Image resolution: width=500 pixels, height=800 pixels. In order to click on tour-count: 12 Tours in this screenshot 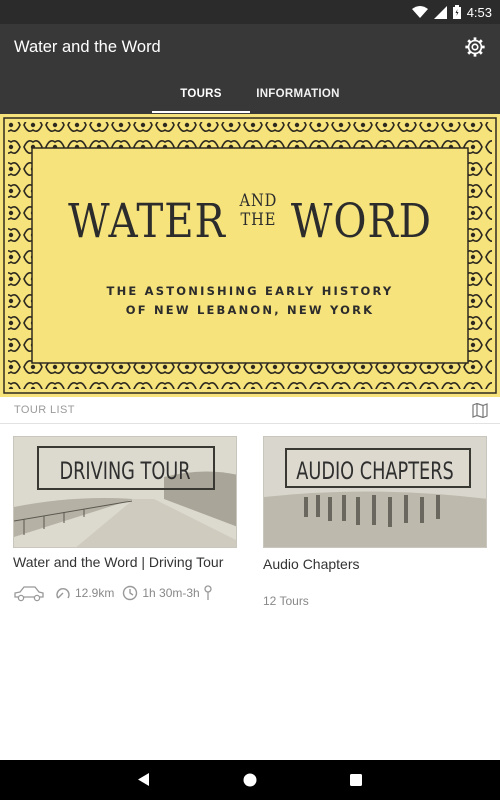, I will do `click(286, 601)`.